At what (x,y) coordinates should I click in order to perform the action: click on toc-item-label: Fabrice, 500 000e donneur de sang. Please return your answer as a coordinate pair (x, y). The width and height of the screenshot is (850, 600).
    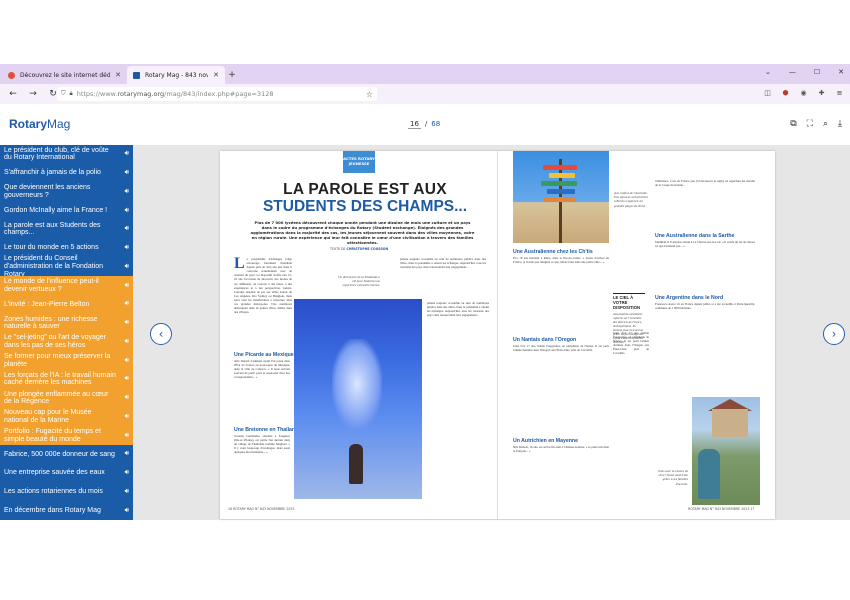
    Looking at the image, I should click on (59, 454).